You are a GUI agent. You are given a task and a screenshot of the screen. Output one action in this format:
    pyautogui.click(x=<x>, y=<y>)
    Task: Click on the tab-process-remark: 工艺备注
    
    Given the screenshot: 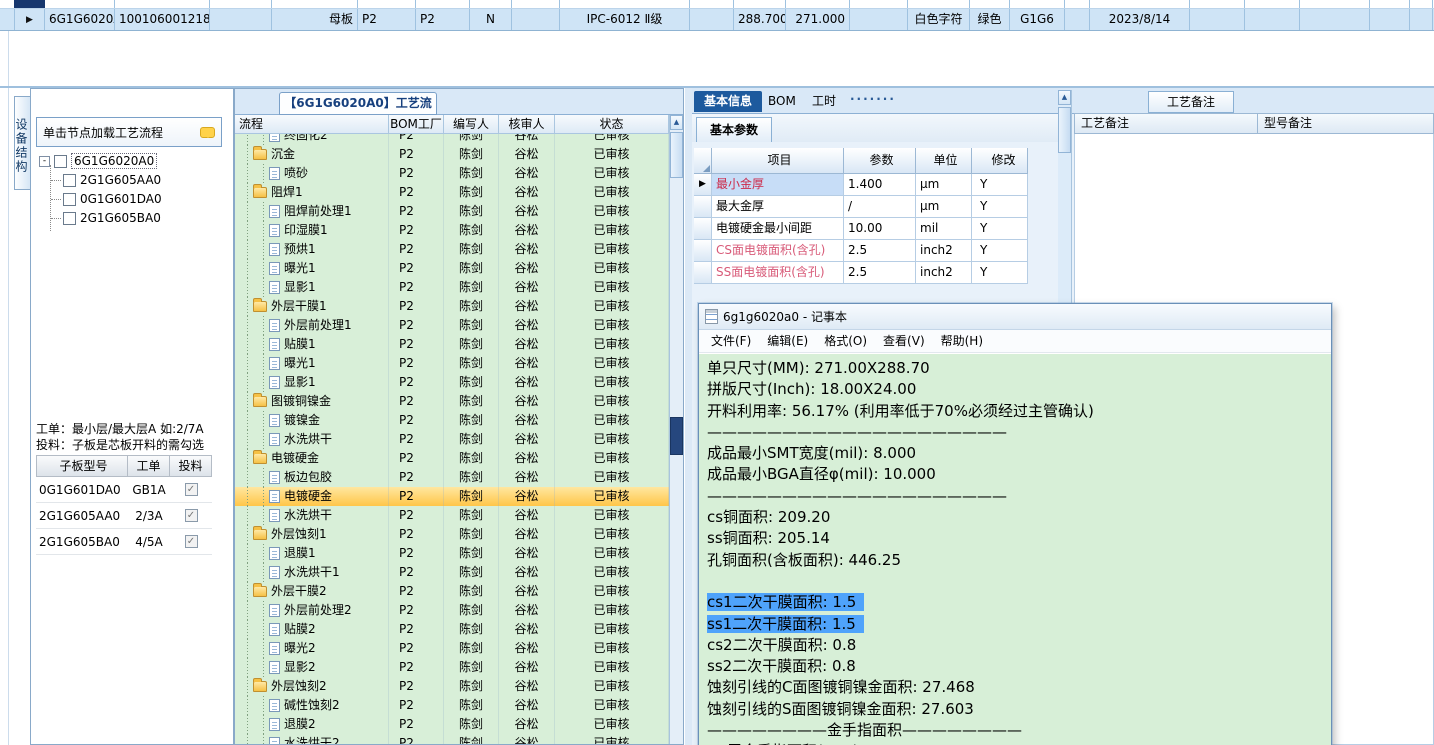 What is the action you would take?
    pyautogui.click(x=1191, y=102)
    